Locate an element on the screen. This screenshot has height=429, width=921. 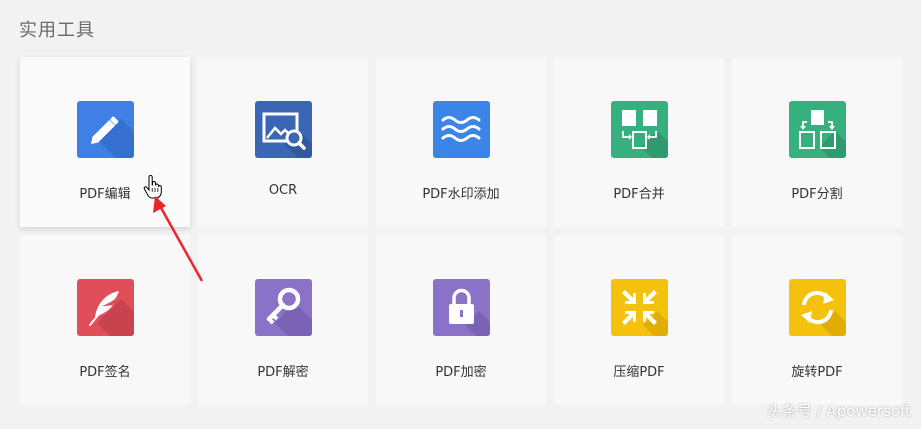
tool-label: PDF合并 is located at coordinates (639, 194).